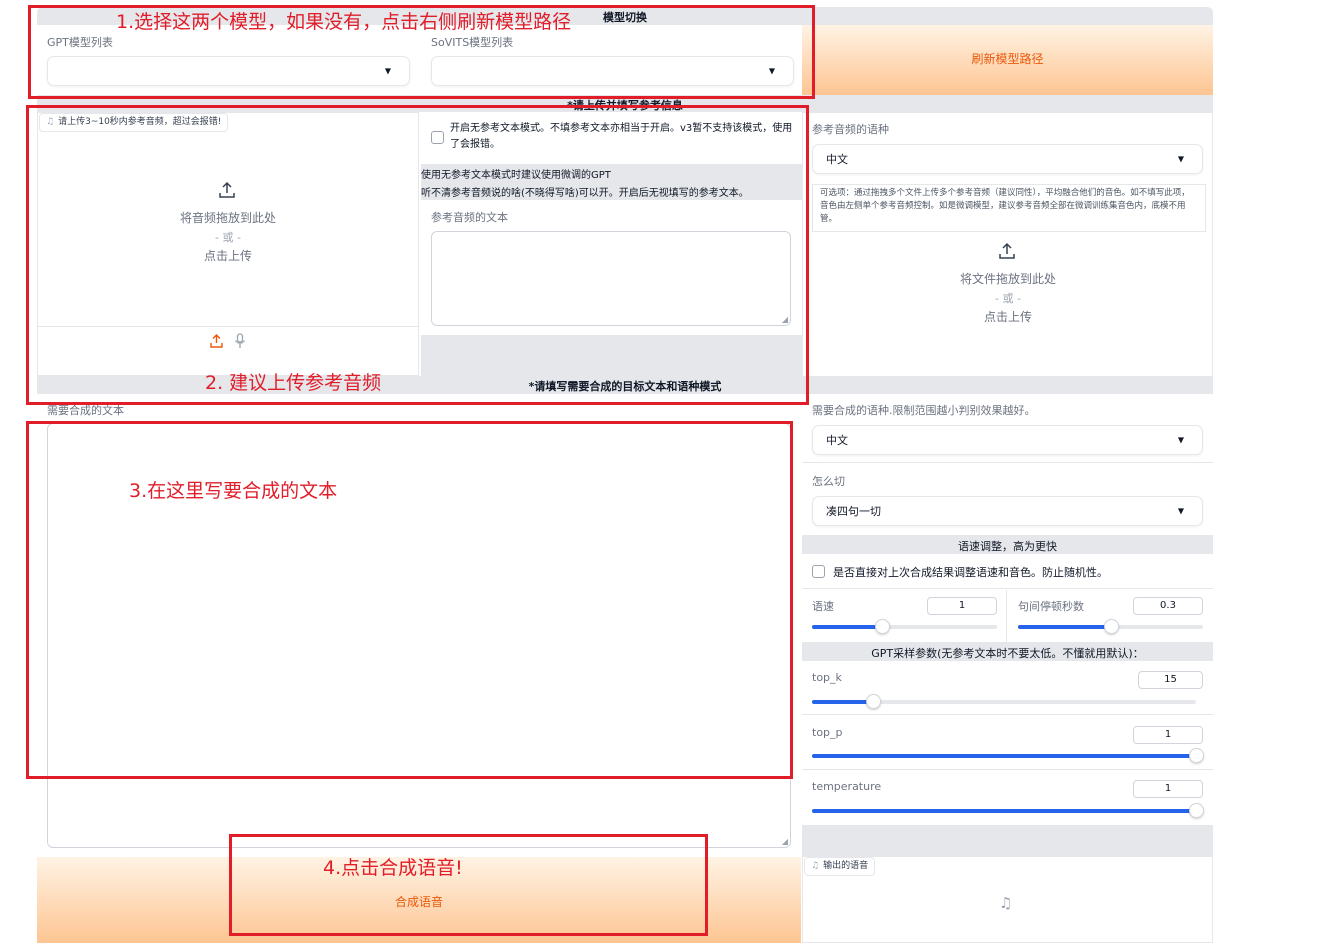 This screenshot has height=947, width=1339. Describe the element at coordinates (843, 702) in the screenshot. I see `top-k-slider-fill` at that location.